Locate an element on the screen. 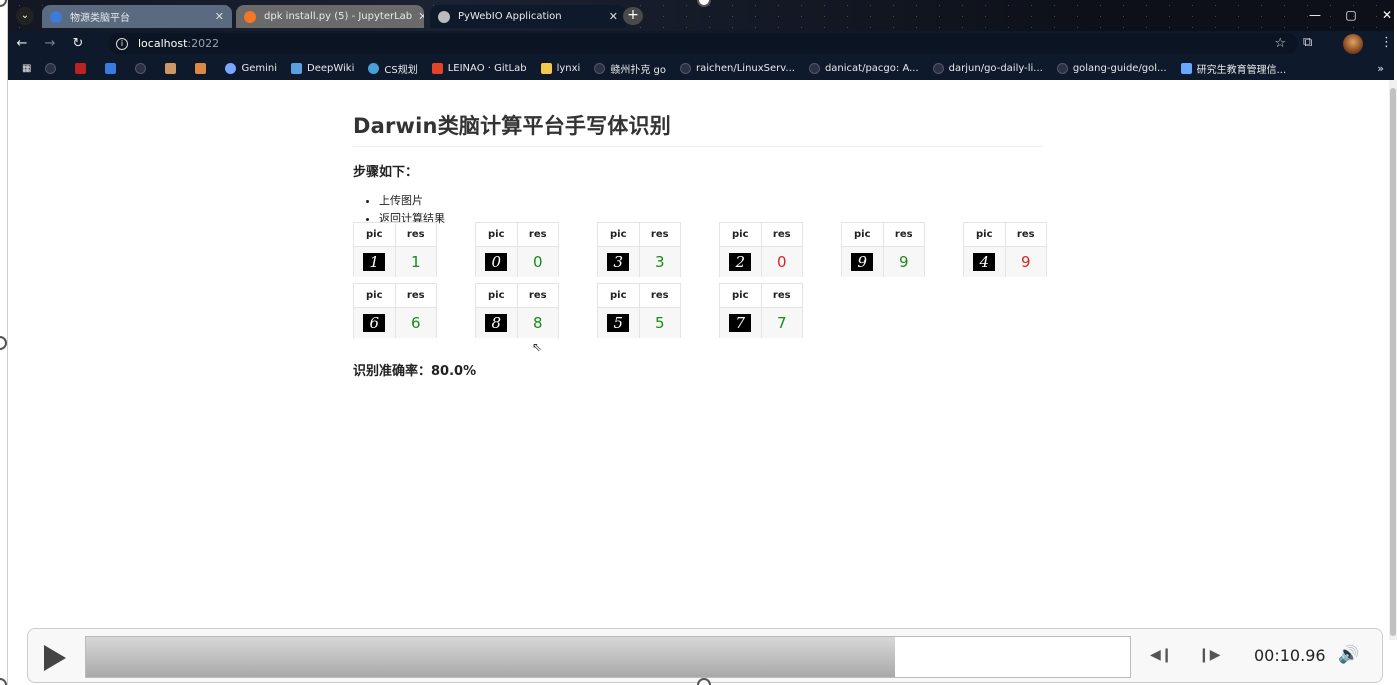  result-table: pic res 1 1 is located at coordinates (395, 249).